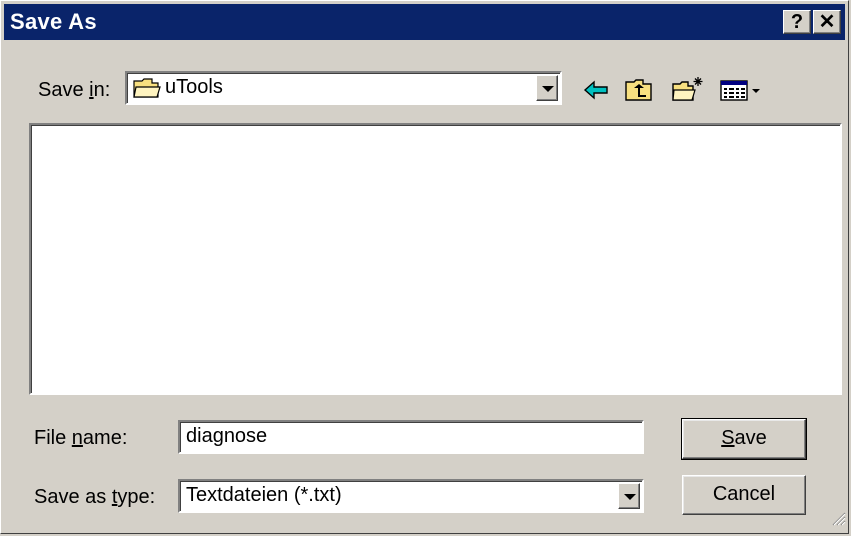 The width and height of the screenshot is (851, 536). Describe the element at coordinates (728, 438) in the screenshot. I see `save-button-mnemonic: S` at that location.